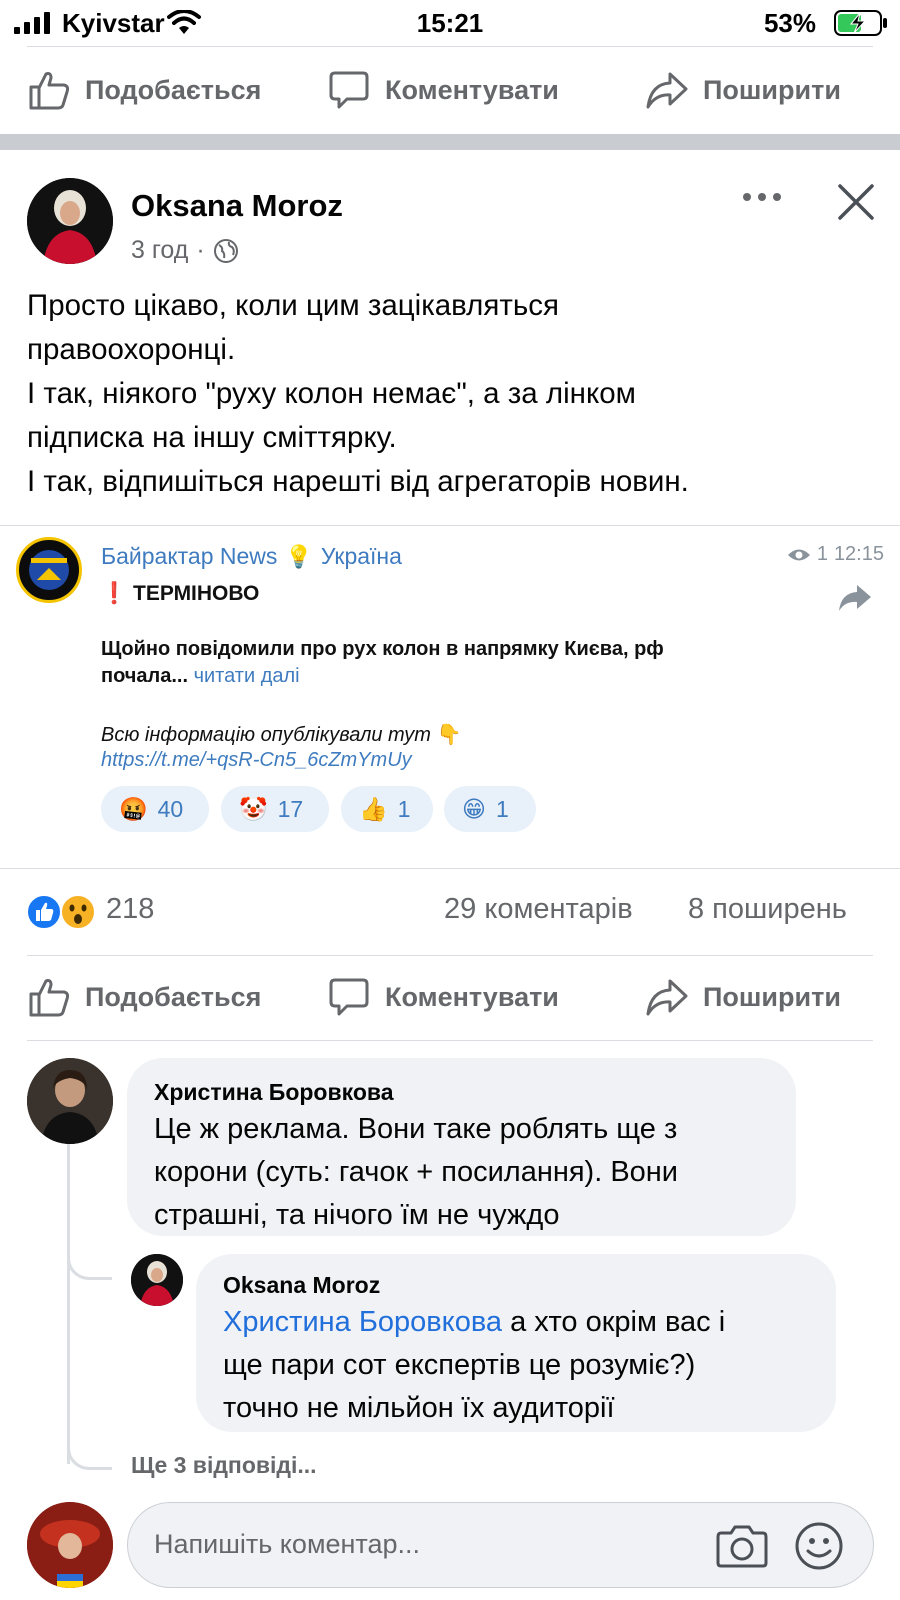  Describe the element at coordinates (789, 23) in the screenshot. I see `battery-percent: 53%` at that location.